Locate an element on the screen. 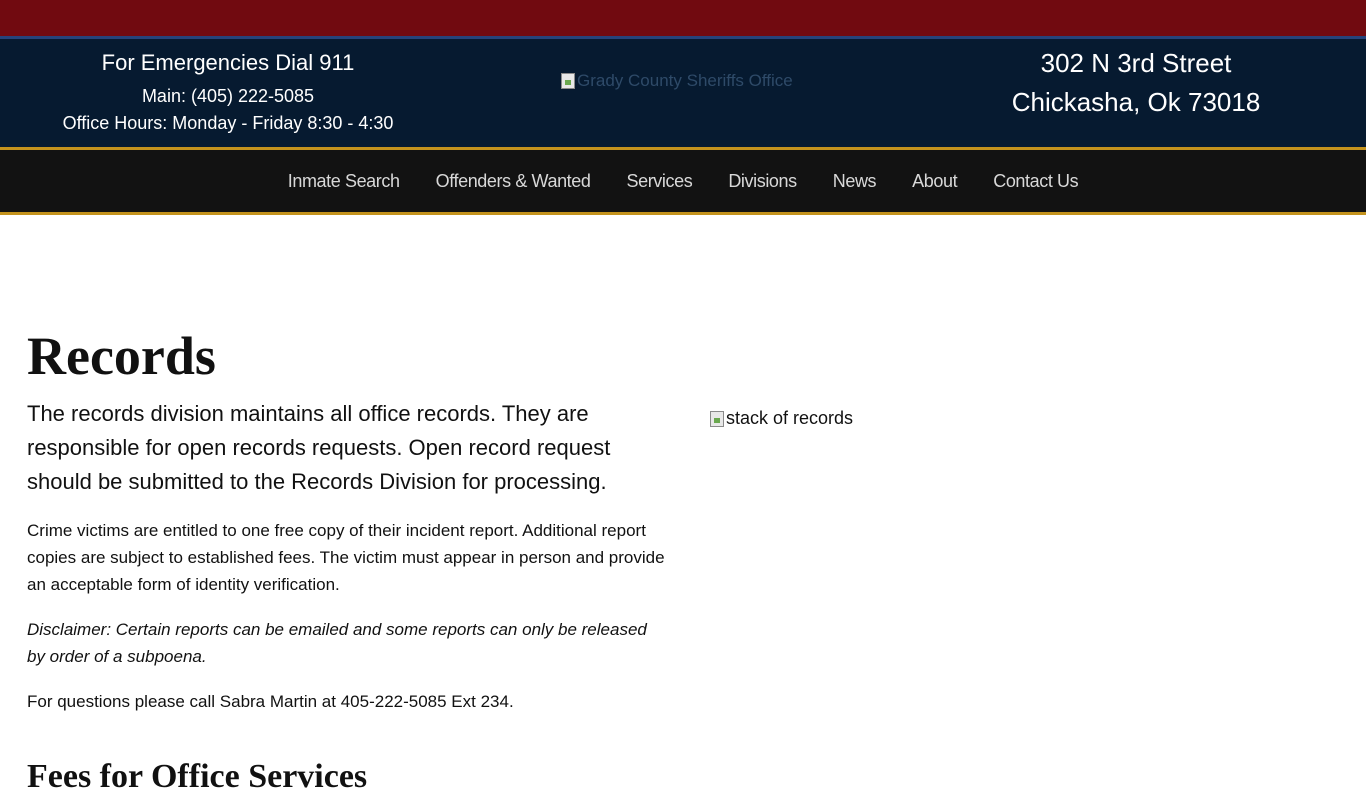 This screenshot has width=1366, height=797. fees-heading: Fees for Office Services is located at coordinates (197, 776).